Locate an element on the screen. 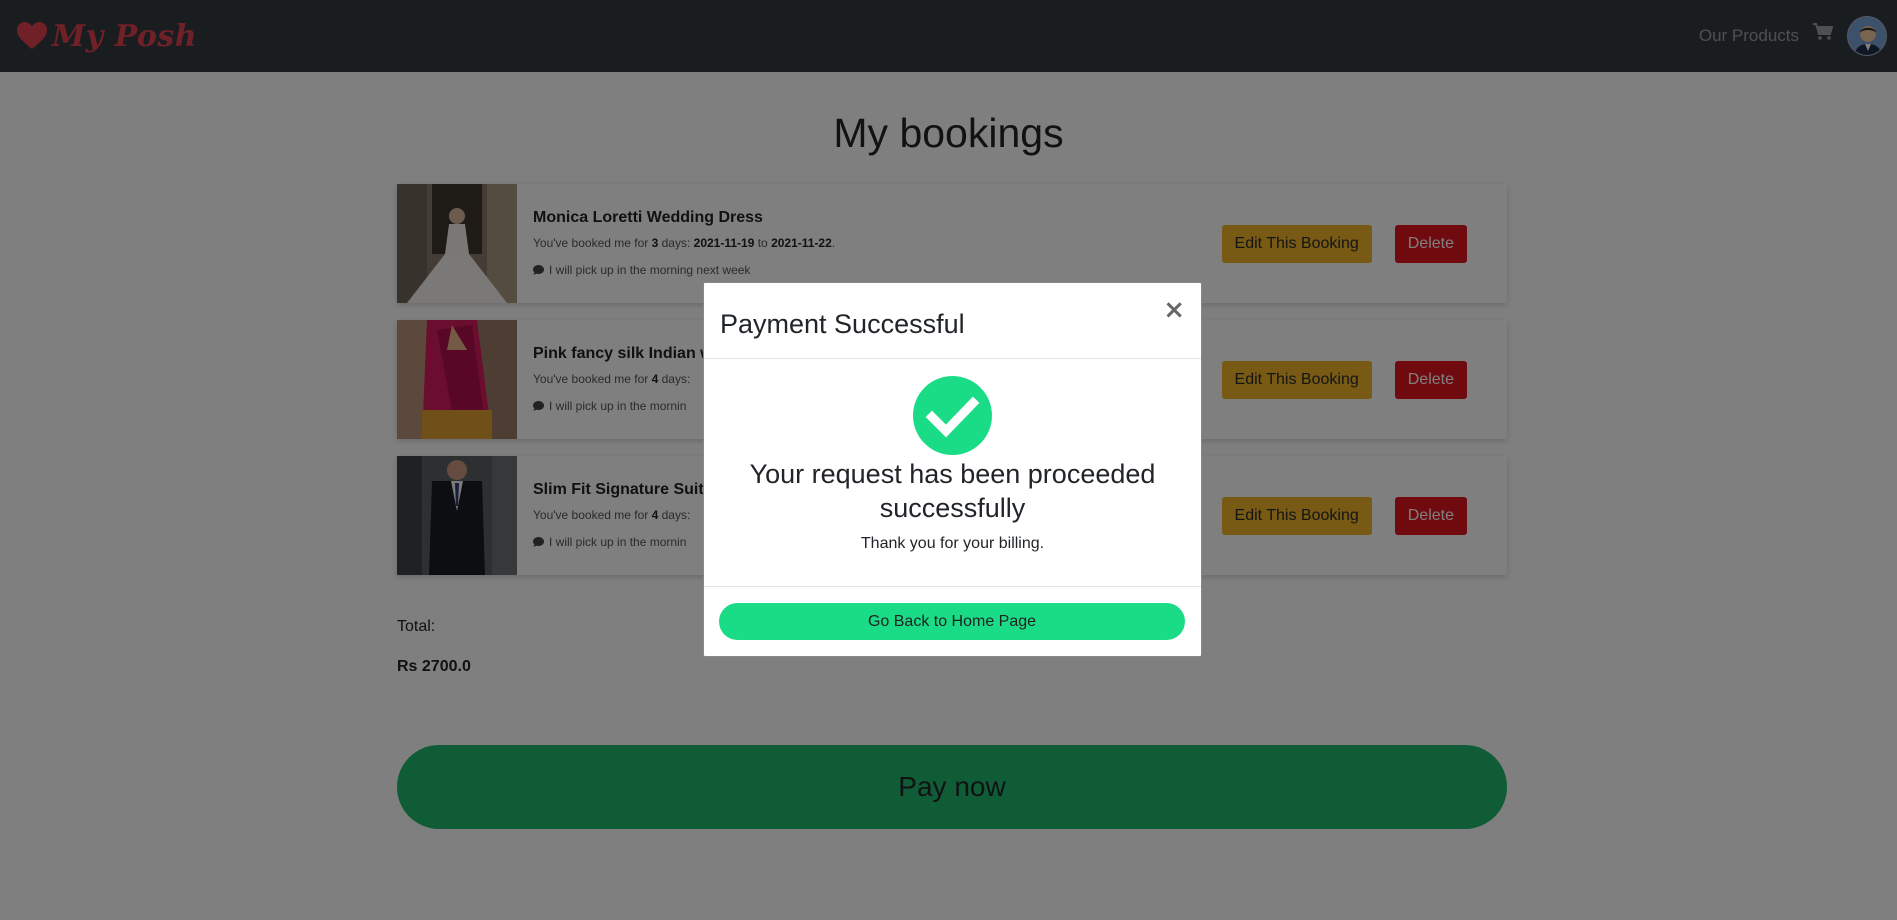 This screenshot has height=920, width=1897. modal-title: Payment Successful is located at coordinates (842, 323).